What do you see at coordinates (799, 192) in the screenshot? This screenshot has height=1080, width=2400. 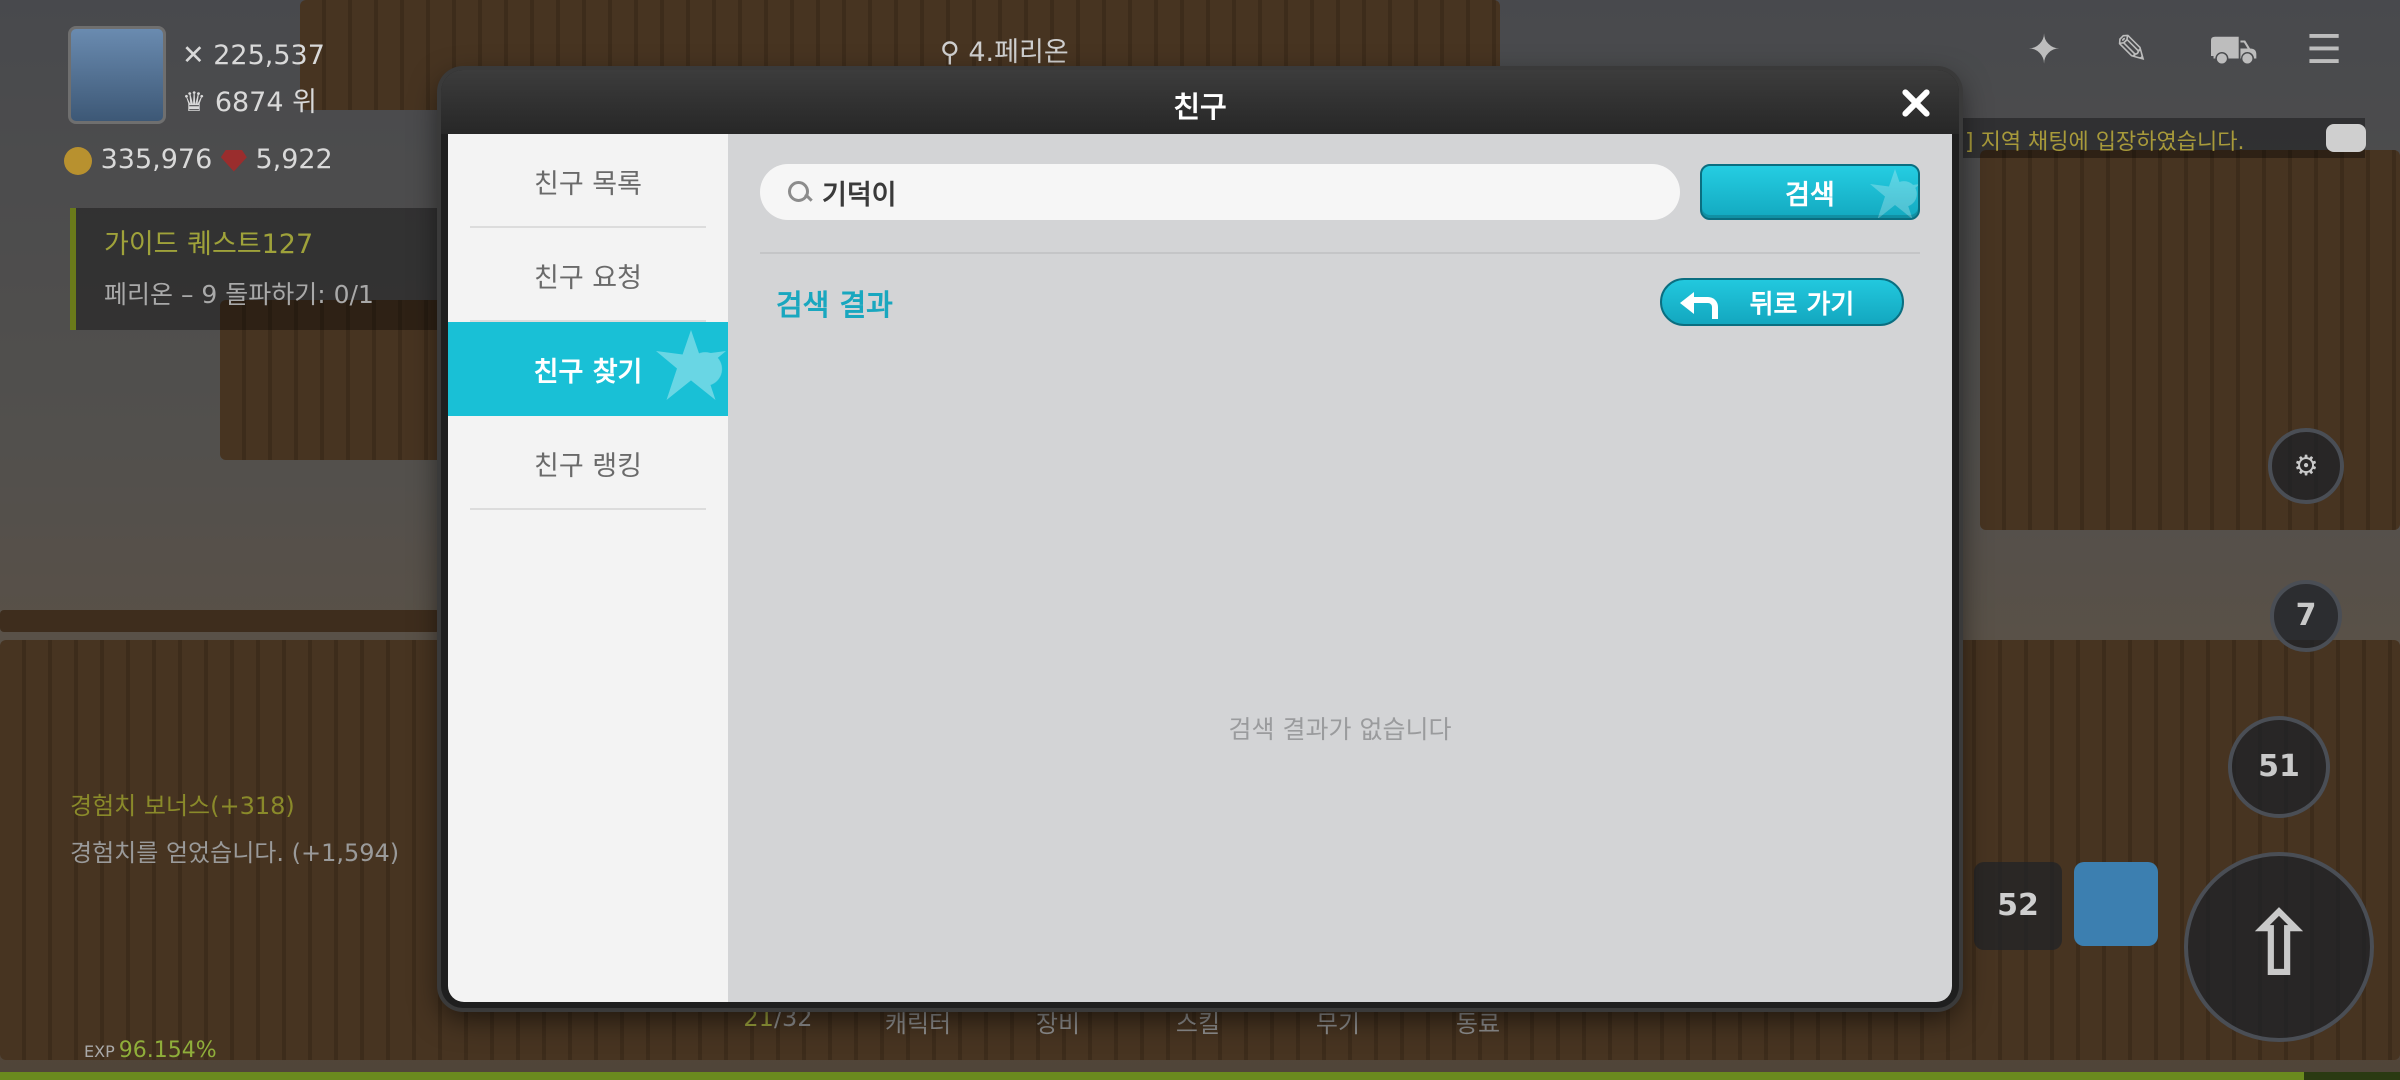 I see `search-icon` at bounding box center [799, 192].